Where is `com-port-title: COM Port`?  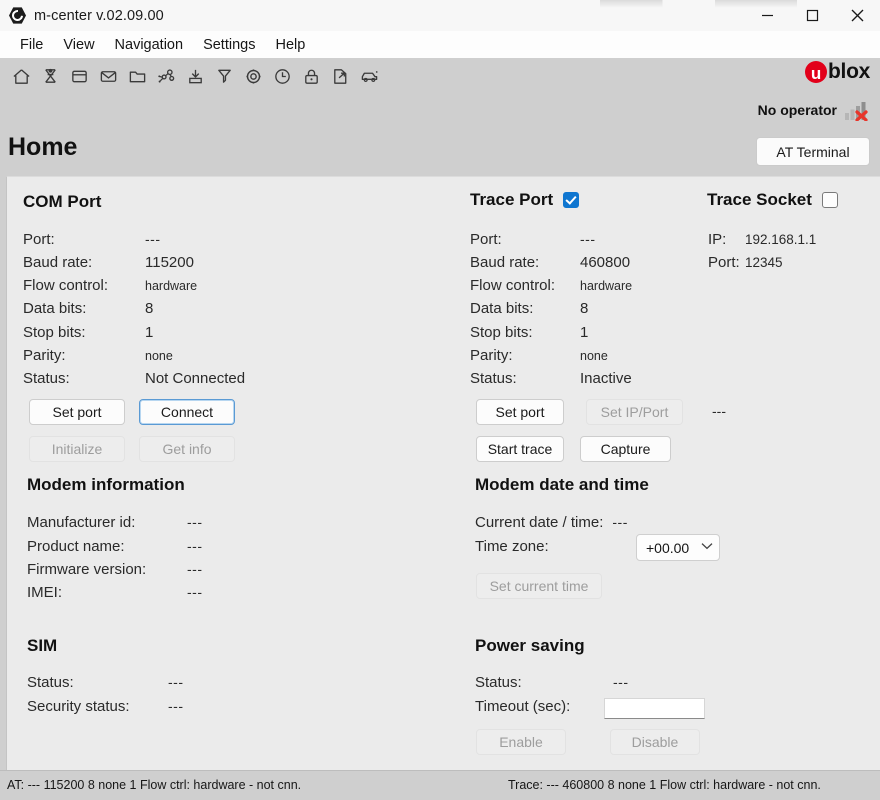 com-port-title: COM Port is located at coordinates (62, 201).